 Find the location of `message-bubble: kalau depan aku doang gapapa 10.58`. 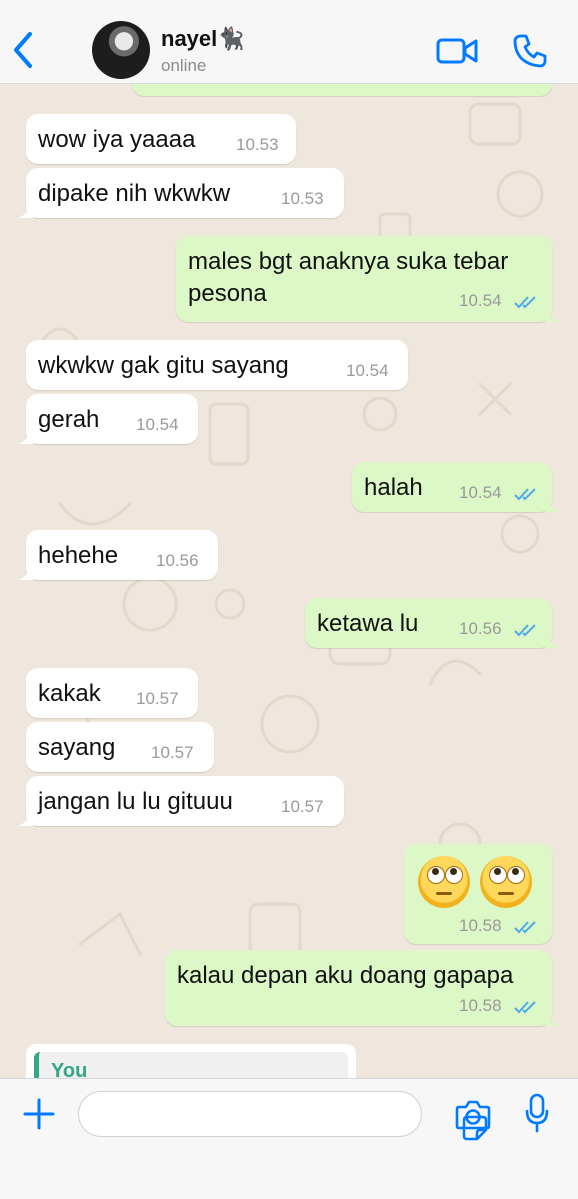

message-bubble: kalau depan aku doang gapapa 10.58 is located at coordinates (362, 988).